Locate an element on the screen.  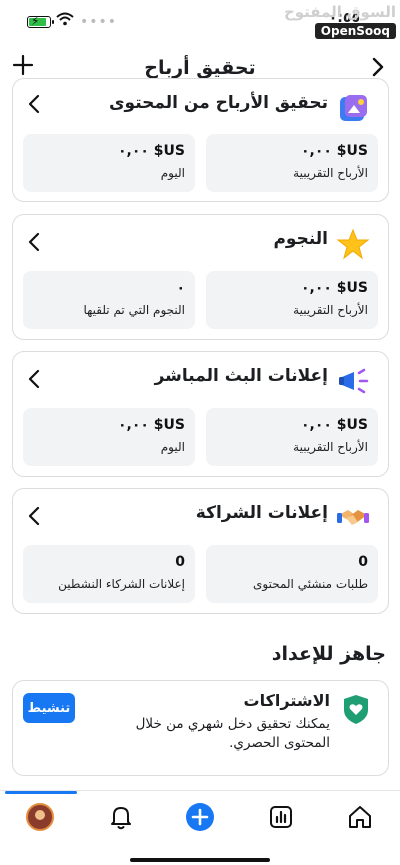
watermark: السوق المفتوح OpenSooq is located at coordinates (340, 21).